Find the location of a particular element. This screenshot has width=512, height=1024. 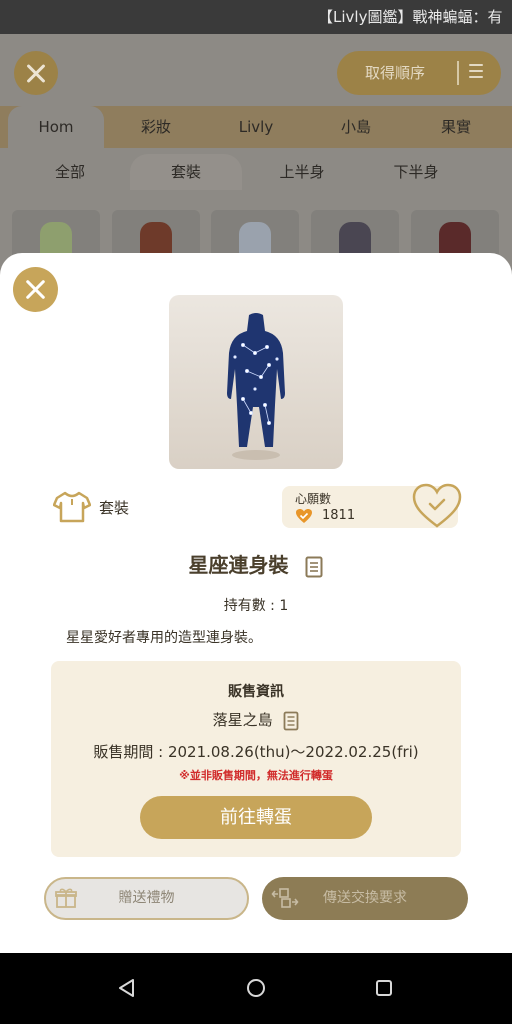

constellation-suit-icon is located at coordinates (256, 386).